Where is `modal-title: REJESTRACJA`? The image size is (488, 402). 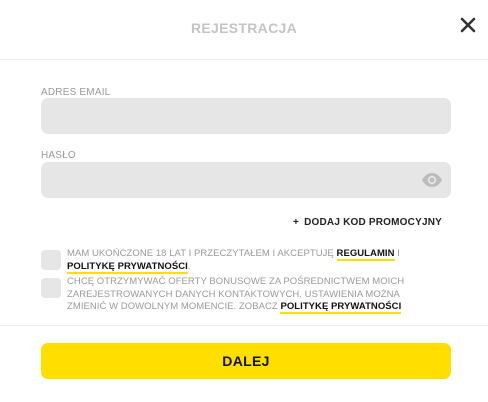 modal-title: REJESTRACJA is located at coordinates (244, 28).